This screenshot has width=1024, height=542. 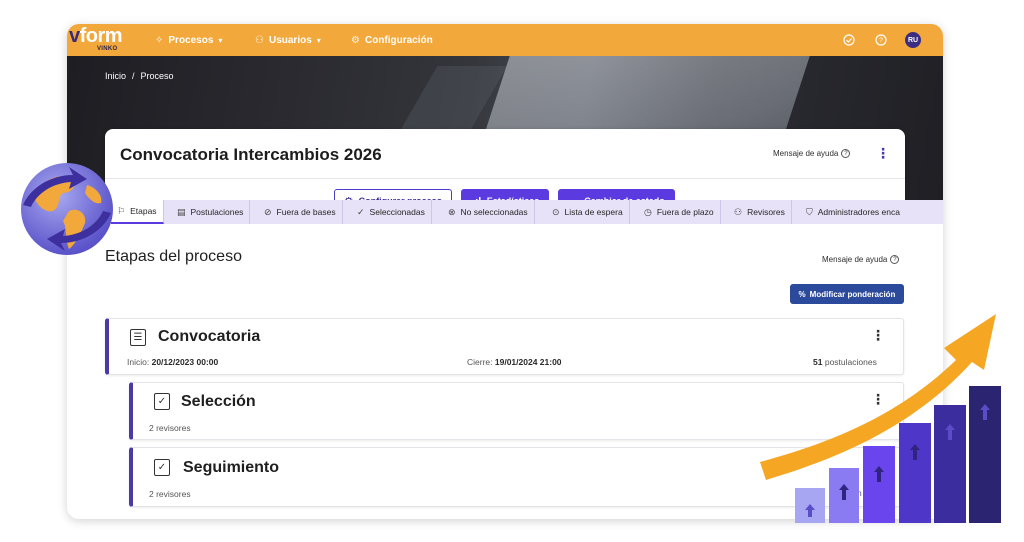 What do you see at coordinates (74, 36) in the screenshot?
I see `logo-v: v` at bounding box center [74, 36].